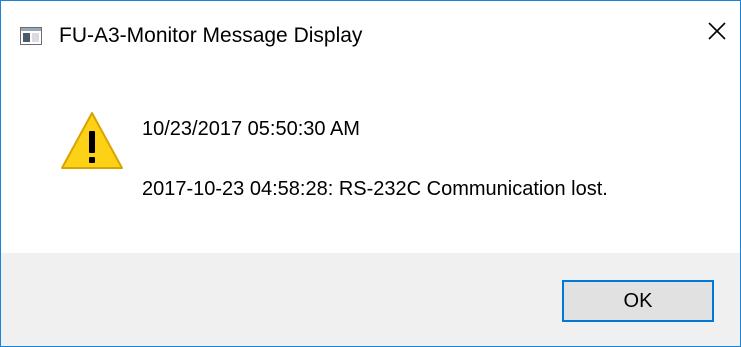 This screenshot has height=347, width=741. Describe the element at coordinates (211, 35) in the screenshot. I see `window-title: FU-A3-Monitor Message Display` at that location.